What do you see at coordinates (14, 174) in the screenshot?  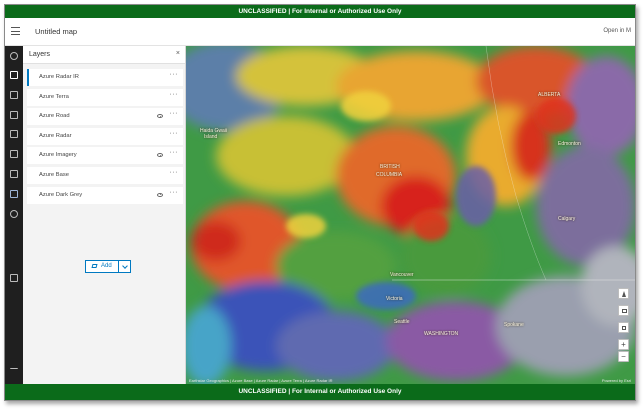 I see `basemap-icon` at bounding box center [14, 174].